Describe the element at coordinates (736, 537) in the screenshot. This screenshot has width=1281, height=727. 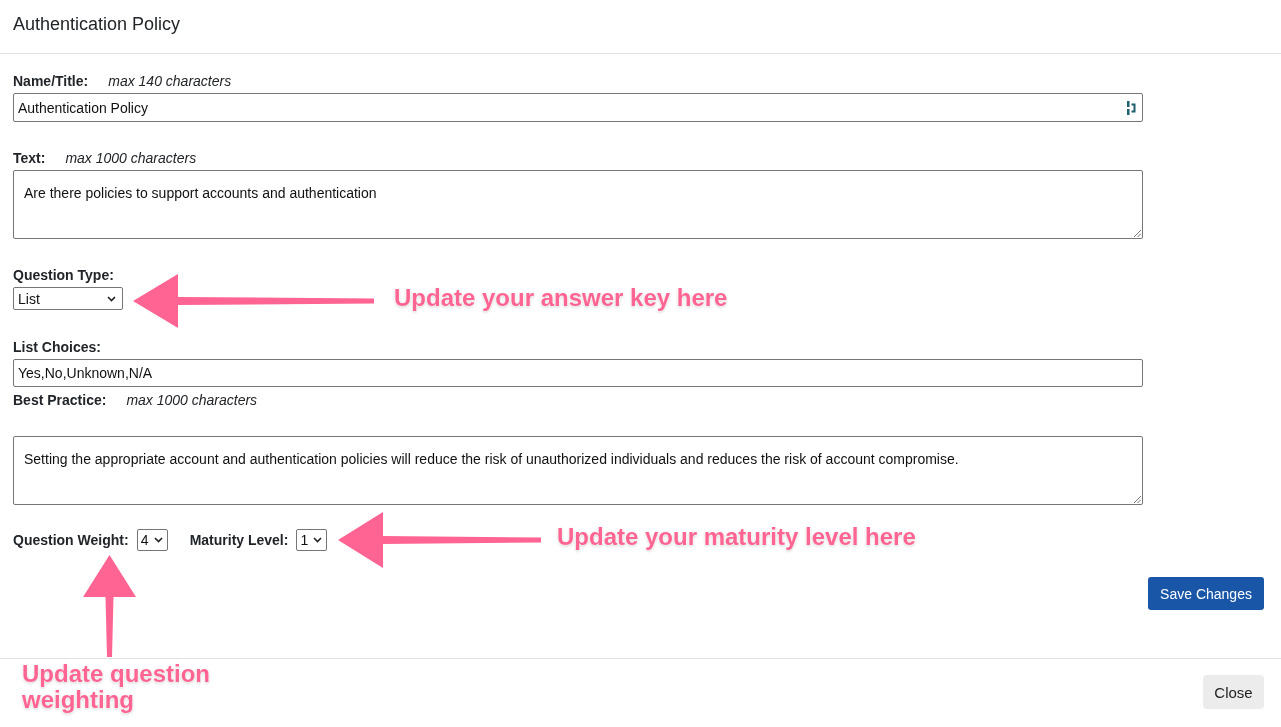
I see `annotation-text: Update your maturity level here` at that location.